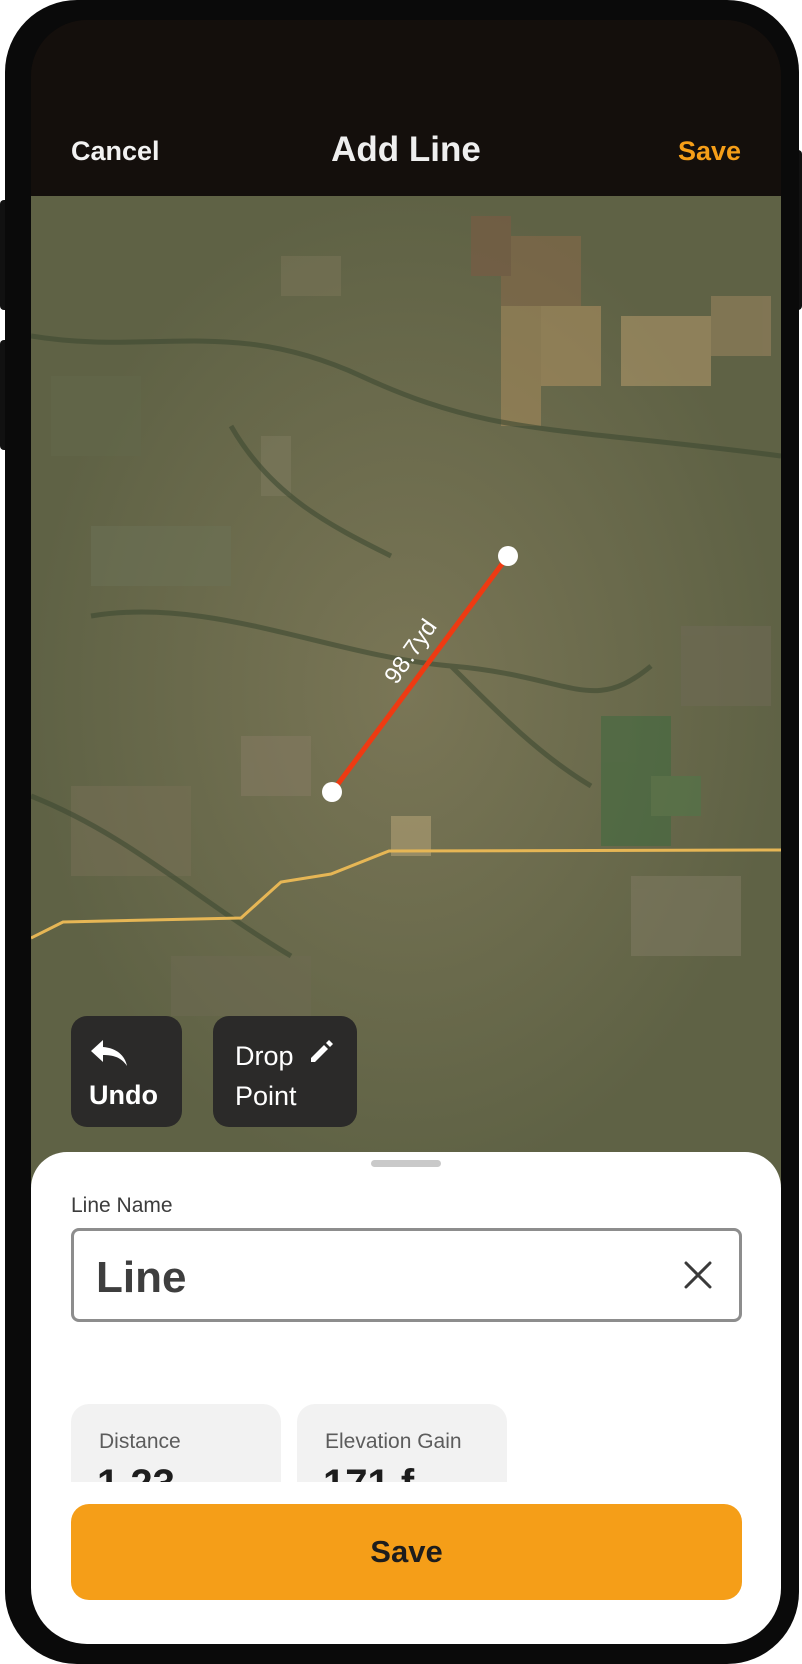 This screenshot has width=802, height=1664. I want to click on elevation-gain-card: Elevation Gain 171 f, so click(402, 1443).